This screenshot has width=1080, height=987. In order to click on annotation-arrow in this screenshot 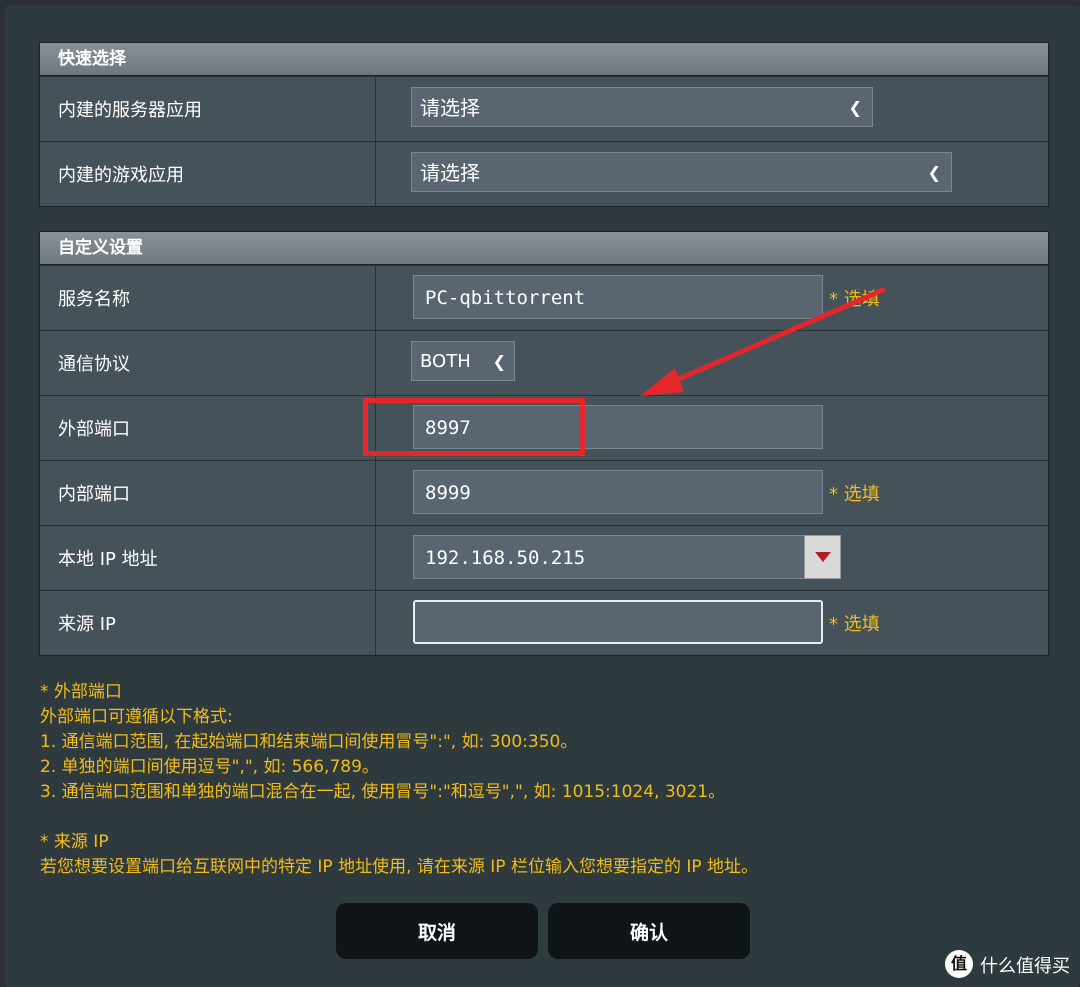, I will do `click(763, 341)`.